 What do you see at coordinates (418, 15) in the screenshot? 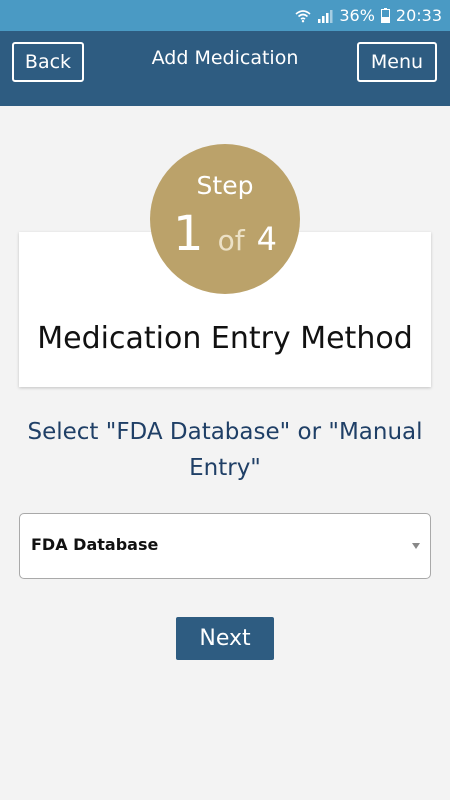
I see `clock: 20:33` at bounding box center [418, 15].